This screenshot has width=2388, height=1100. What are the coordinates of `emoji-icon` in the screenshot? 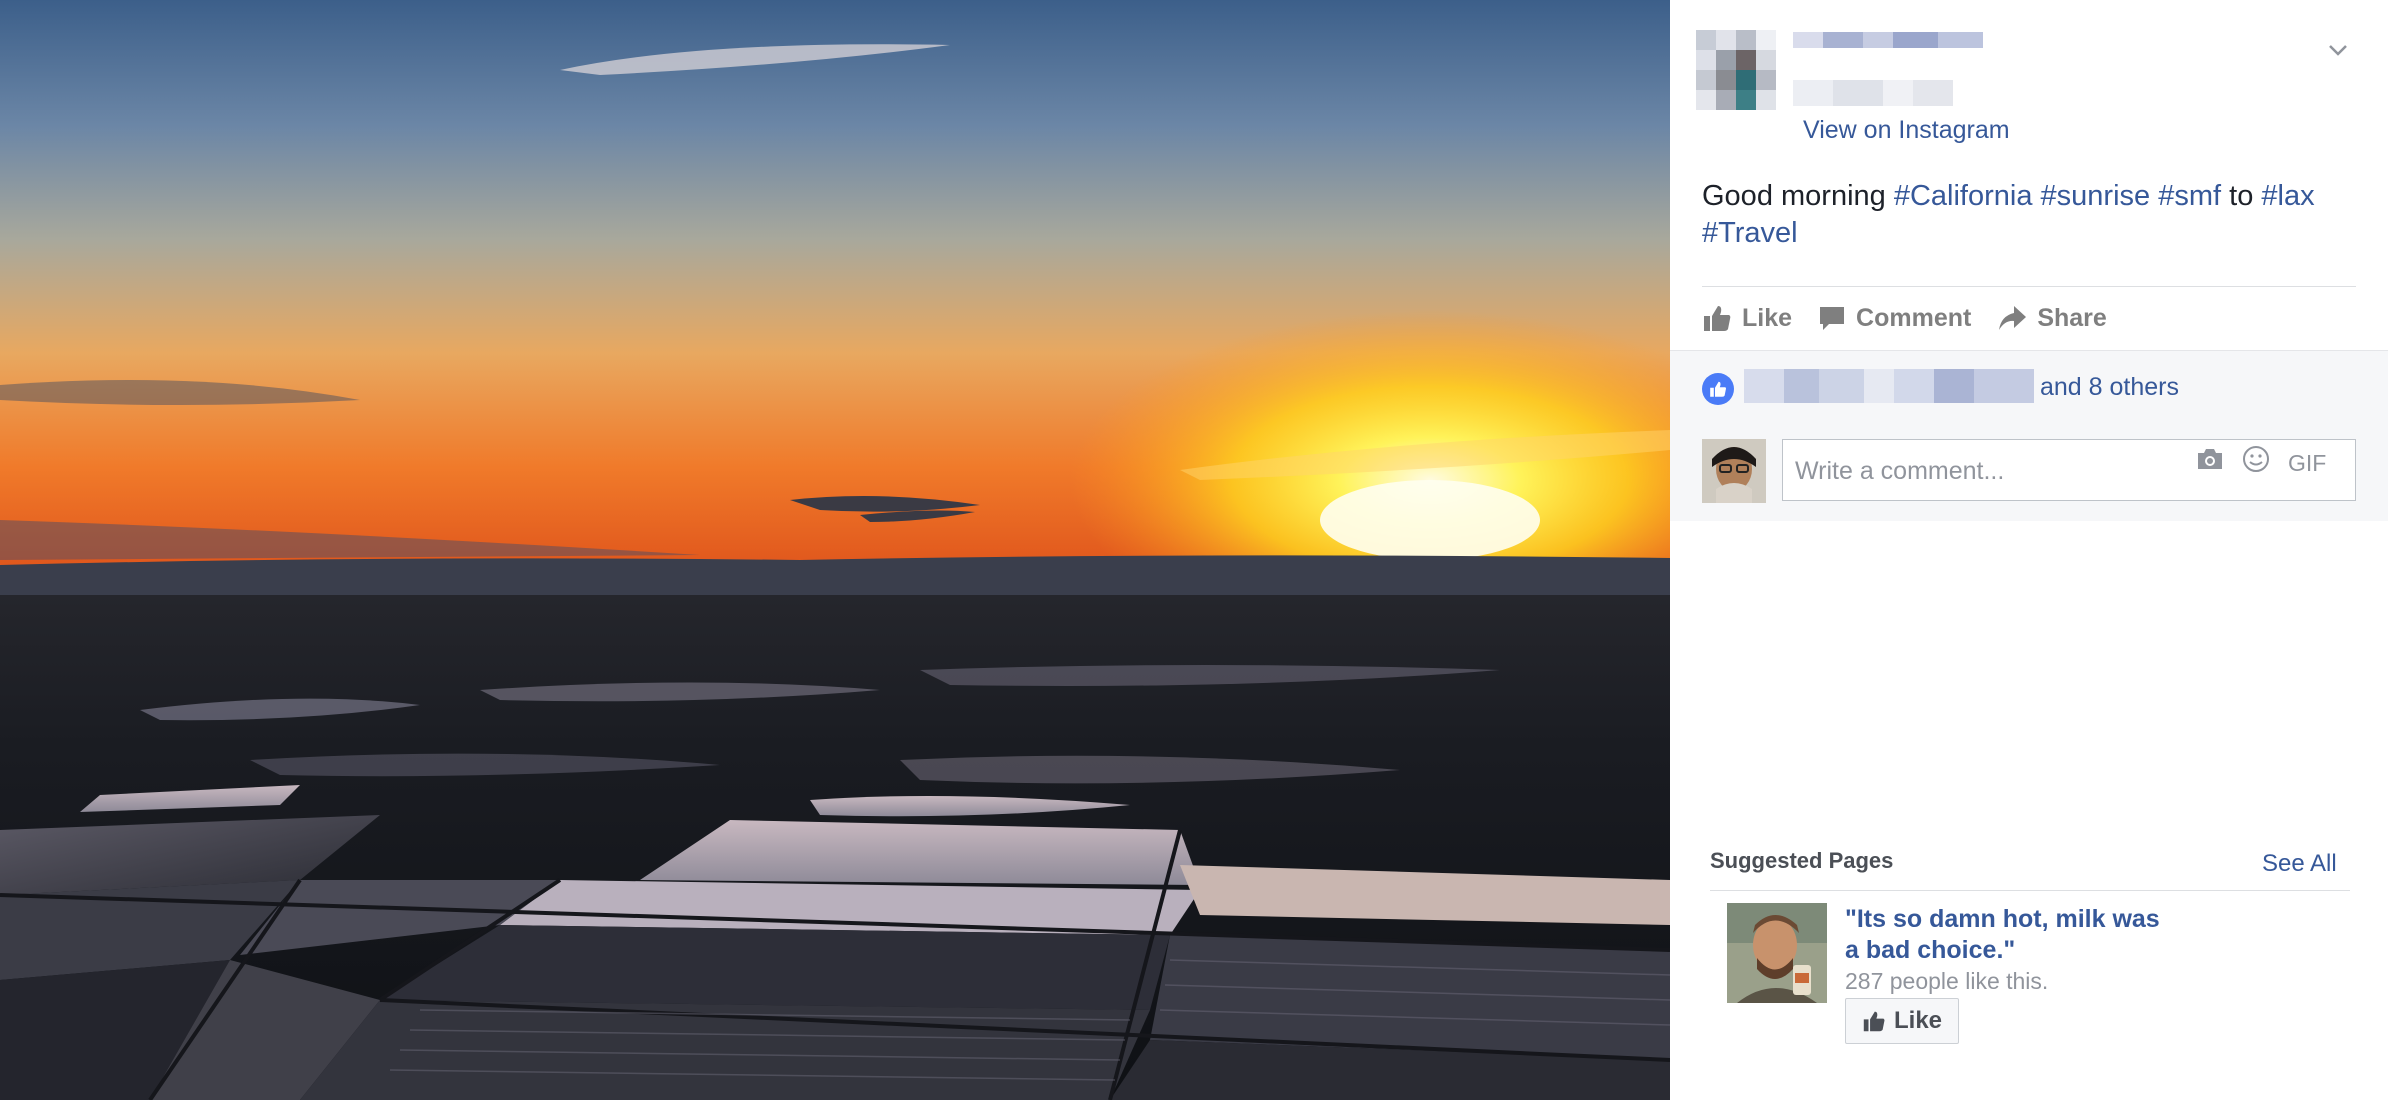 It's located at (2256, 461).